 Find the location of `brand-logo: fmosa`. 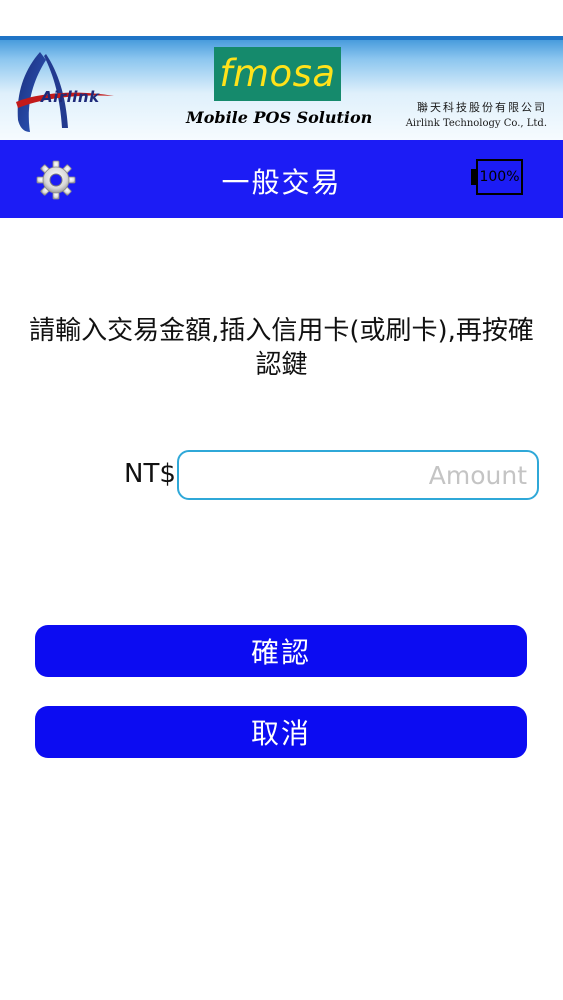

brand-logo: fmosa is located at coordinates (277, 74).